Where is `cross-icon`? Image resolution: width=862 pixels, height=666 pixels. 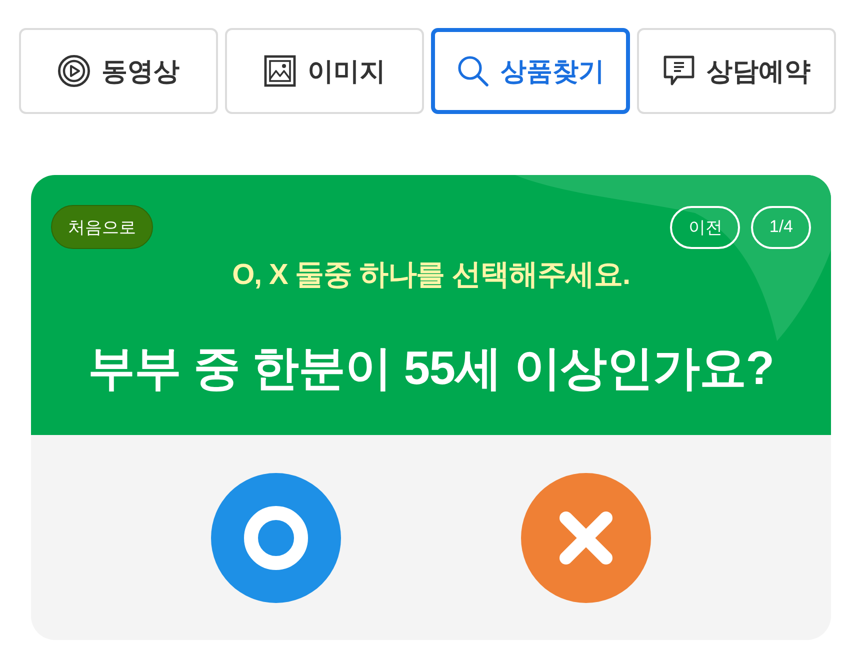
cross-icon is located at coordinates (586, 537).